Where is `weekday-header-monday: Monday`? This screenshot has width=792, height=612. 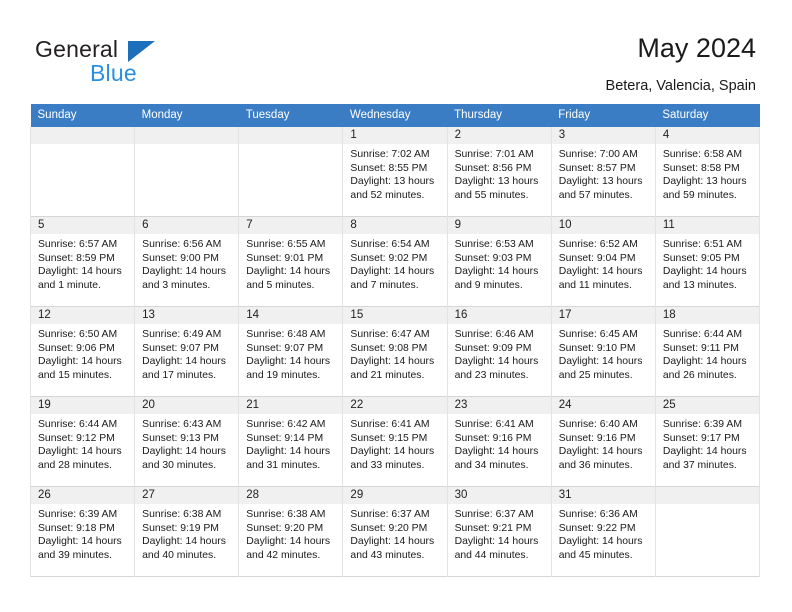
weekday-header-monday: Monday is located at coordinates (186, 115).